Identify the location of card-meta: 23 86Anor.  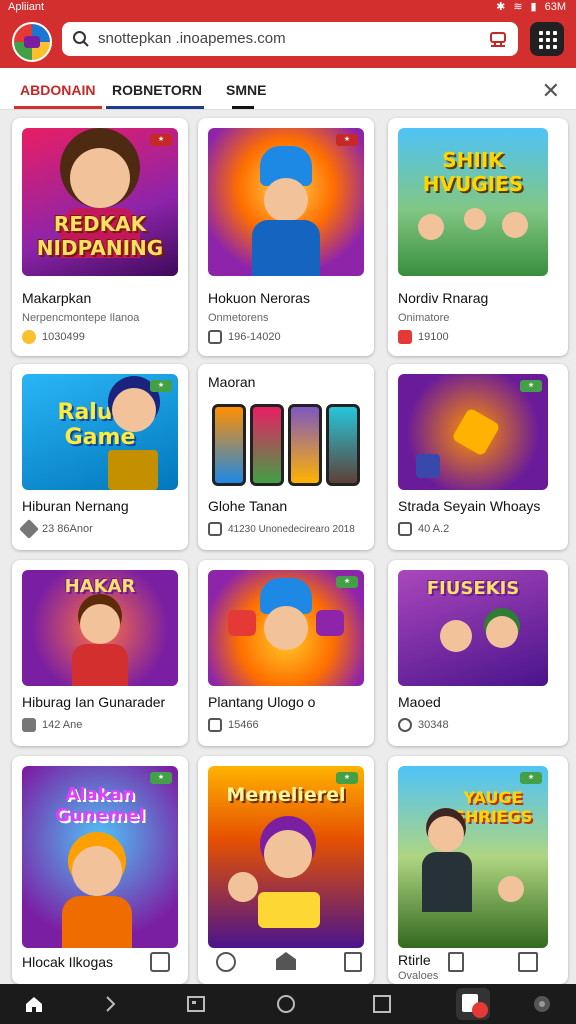
(56, 529).